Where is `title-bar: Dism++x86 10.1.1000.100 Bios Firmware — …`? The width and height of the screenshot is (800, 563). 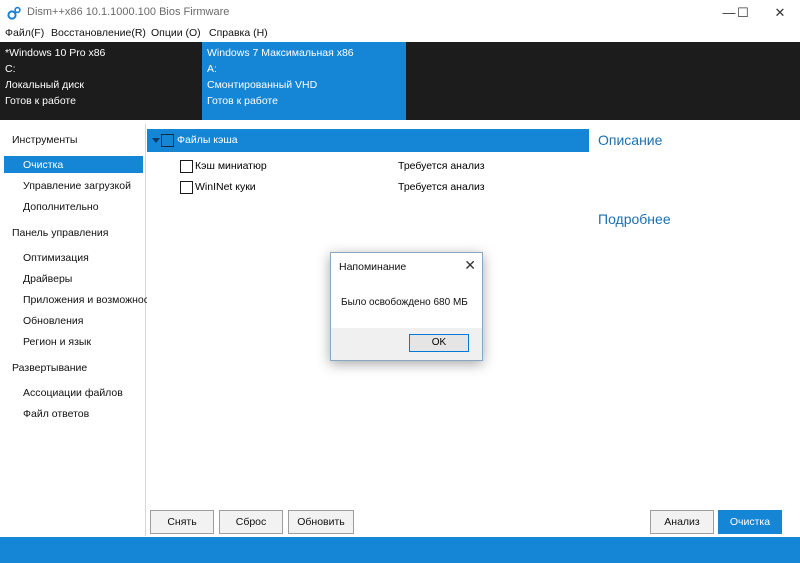 title-bar: Dism++x86 10.1.1000.100 Bios Firmware — … is located at coordinates (400, 12).